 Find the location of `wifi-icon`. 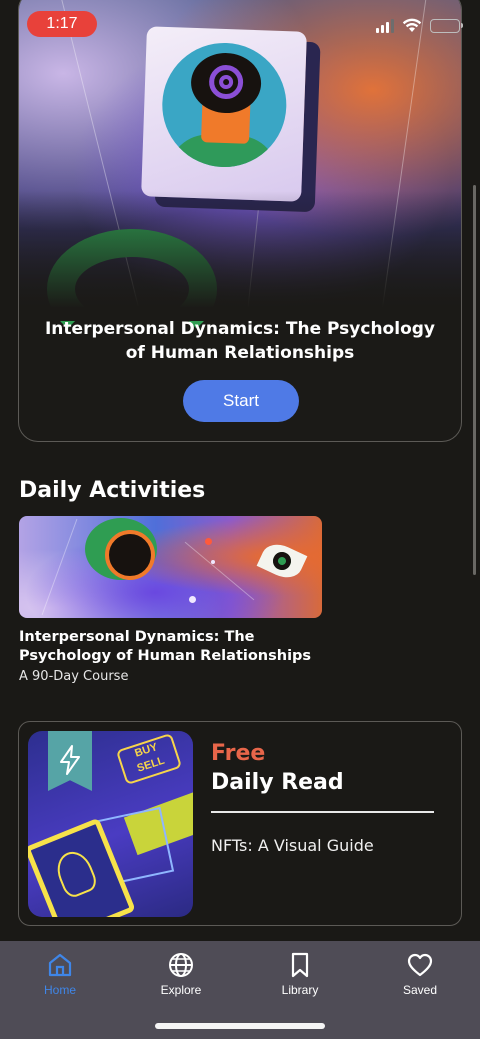

wifi-icon is located at coordinates (412, 25).